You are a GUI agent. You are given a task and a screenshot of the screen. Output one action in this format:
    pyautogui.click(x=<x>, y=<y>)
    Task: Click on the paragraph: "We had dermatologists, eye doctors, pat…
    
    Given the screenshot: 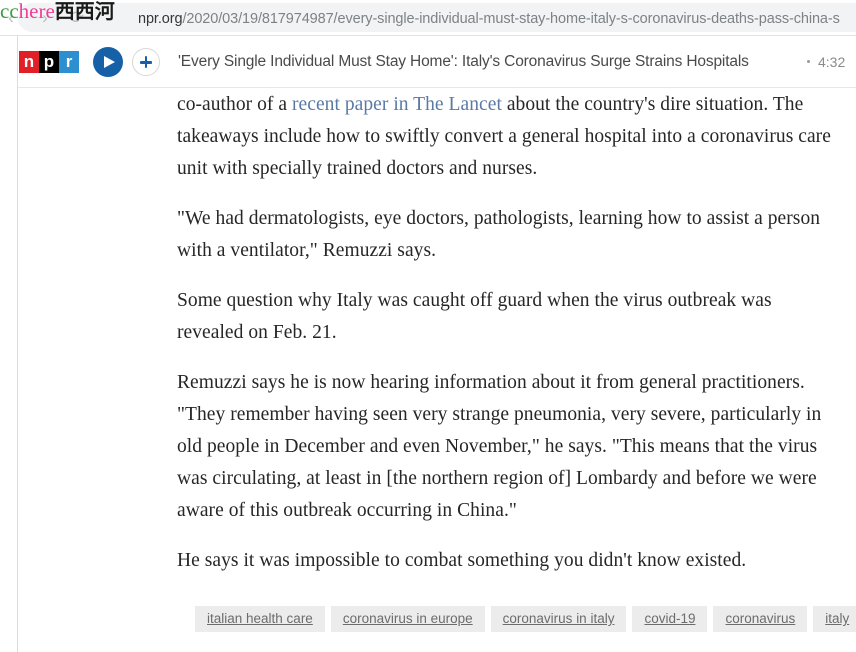 What is the action you would take?
    pyautogui.click(x=499, y=234)
    